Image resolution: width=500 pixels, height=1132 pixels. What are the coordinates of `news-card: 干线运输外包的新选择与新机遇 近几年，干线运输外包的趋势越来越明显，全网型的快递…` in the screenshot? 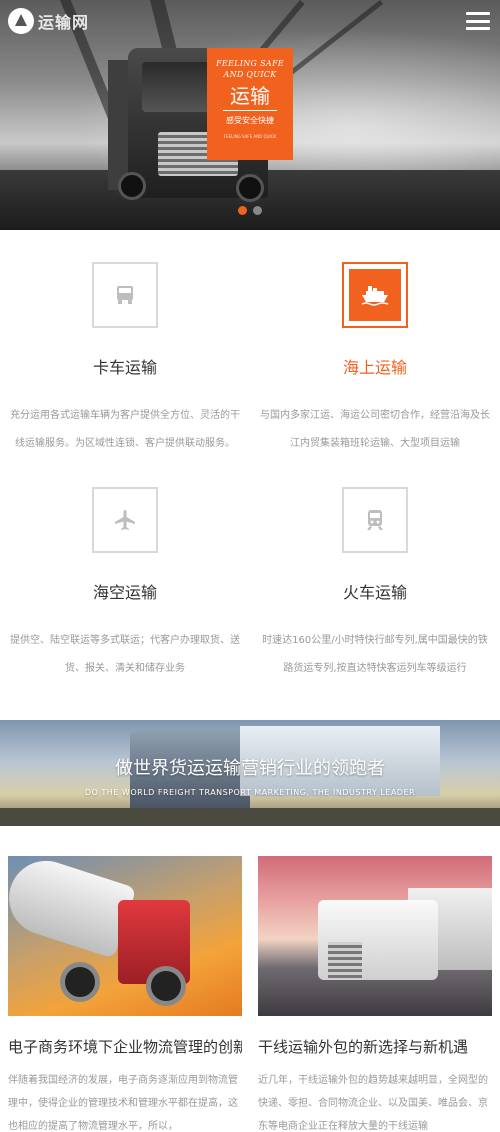 It's located at (375, 994).